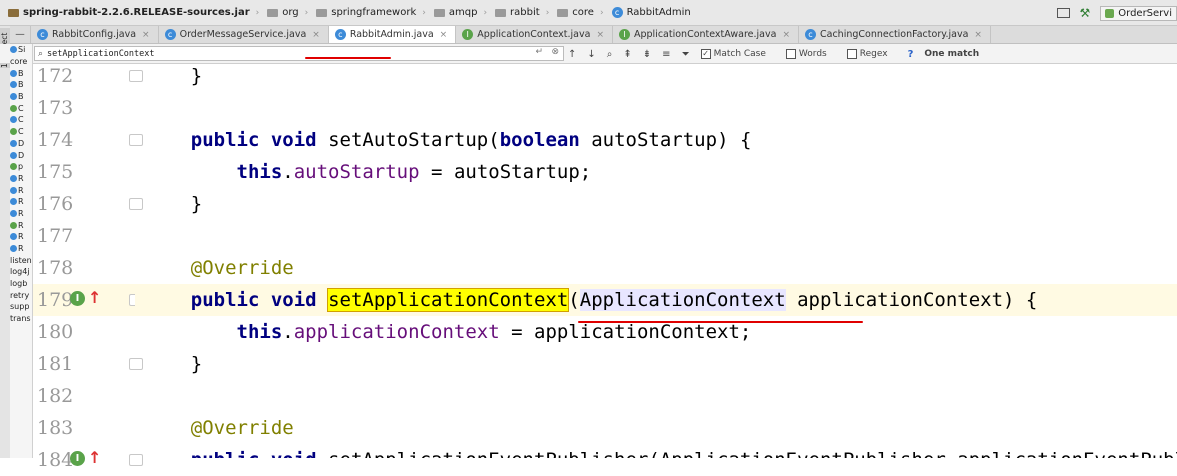 The image size is (1177, 476). Describe the element at coordinates (706, 34) in the screenshot. I see `tab-applicationcontextaware: IApplicationContextAware.java×` at that location.